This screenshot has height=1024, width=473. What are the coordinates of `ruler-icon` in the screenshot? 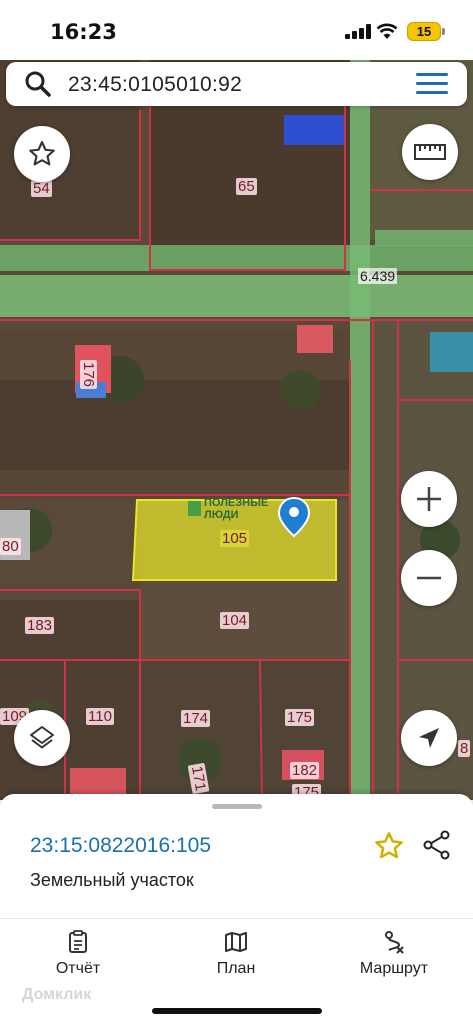 It's located at (430, 152).